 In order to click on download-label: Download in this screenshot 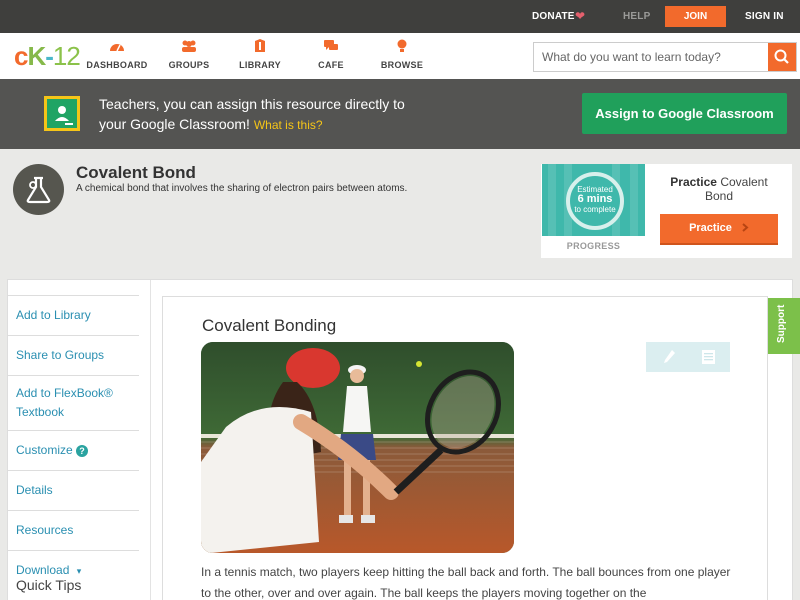, I will do `click(43, 570)`.